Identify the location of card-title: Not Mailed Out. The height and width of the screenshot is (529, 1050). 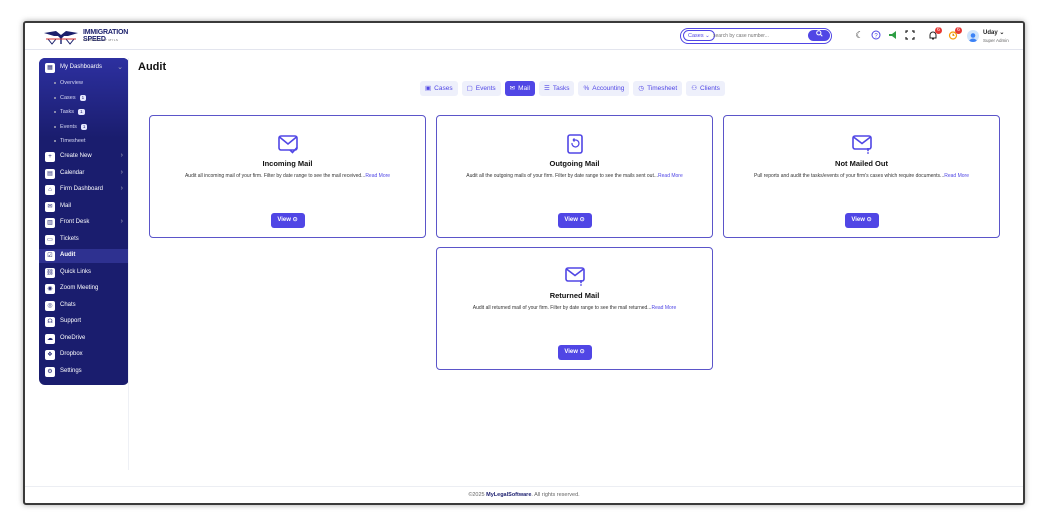
(861, 163).